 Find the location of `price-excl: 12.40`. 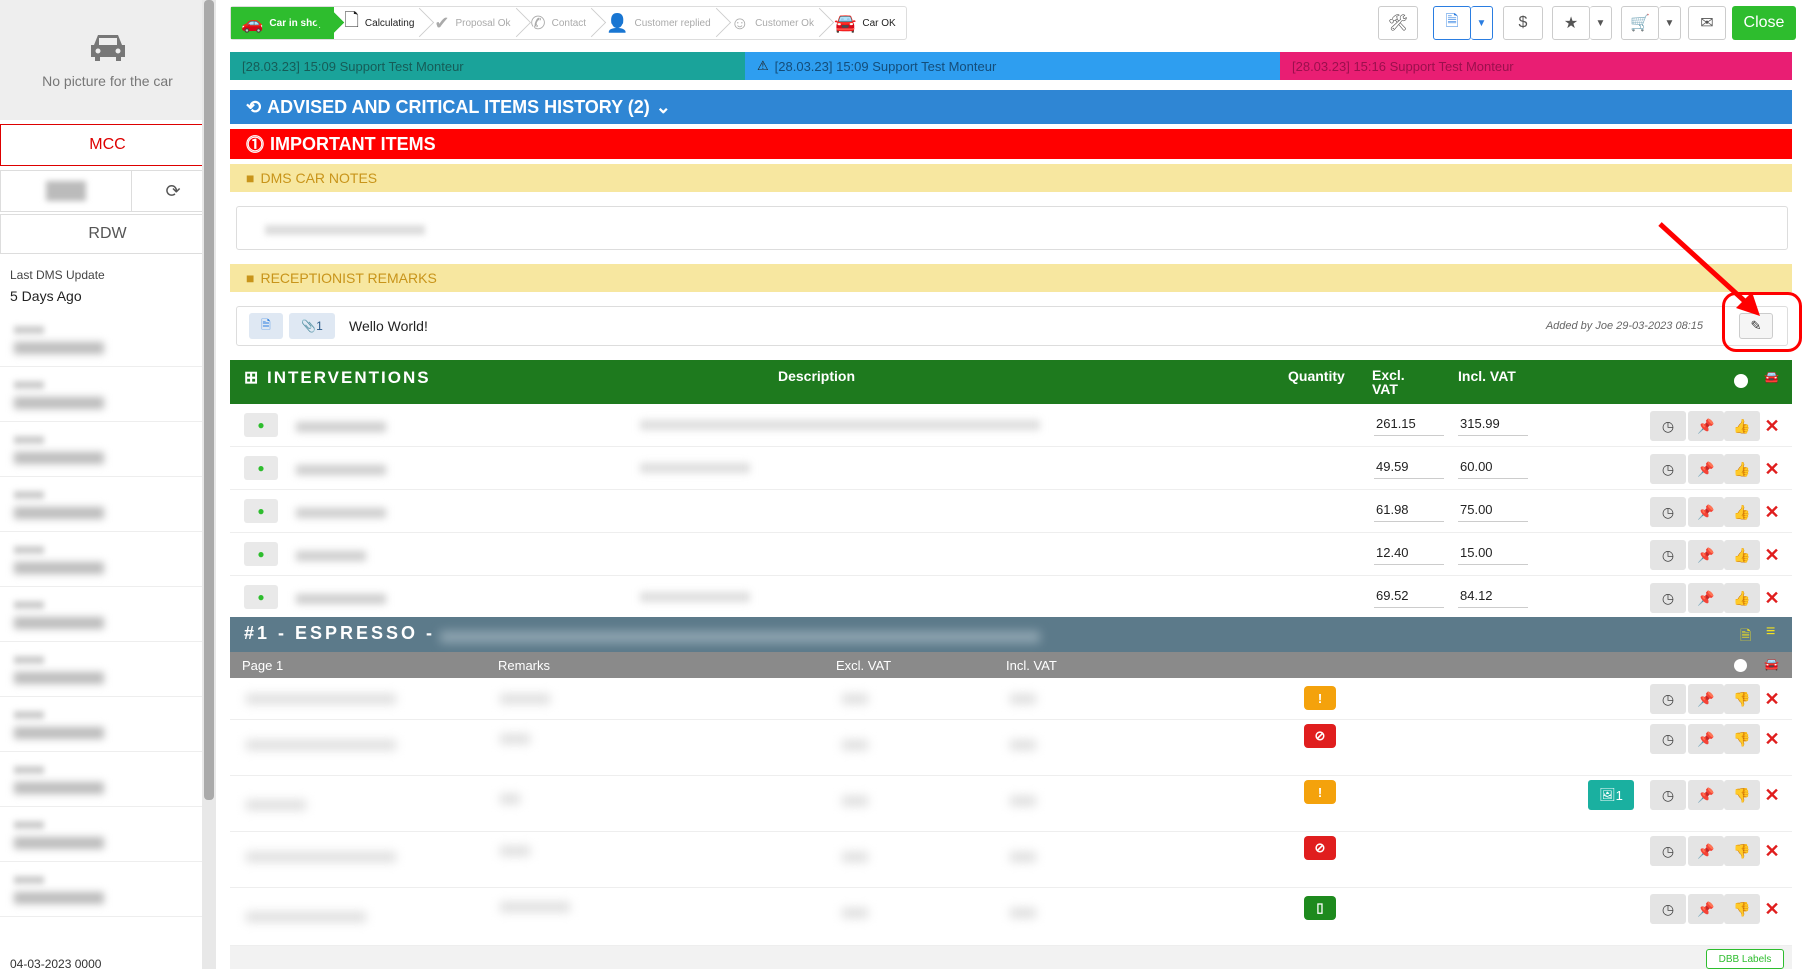

price-excl: 12.40 is located at coordinates (1409, 555).